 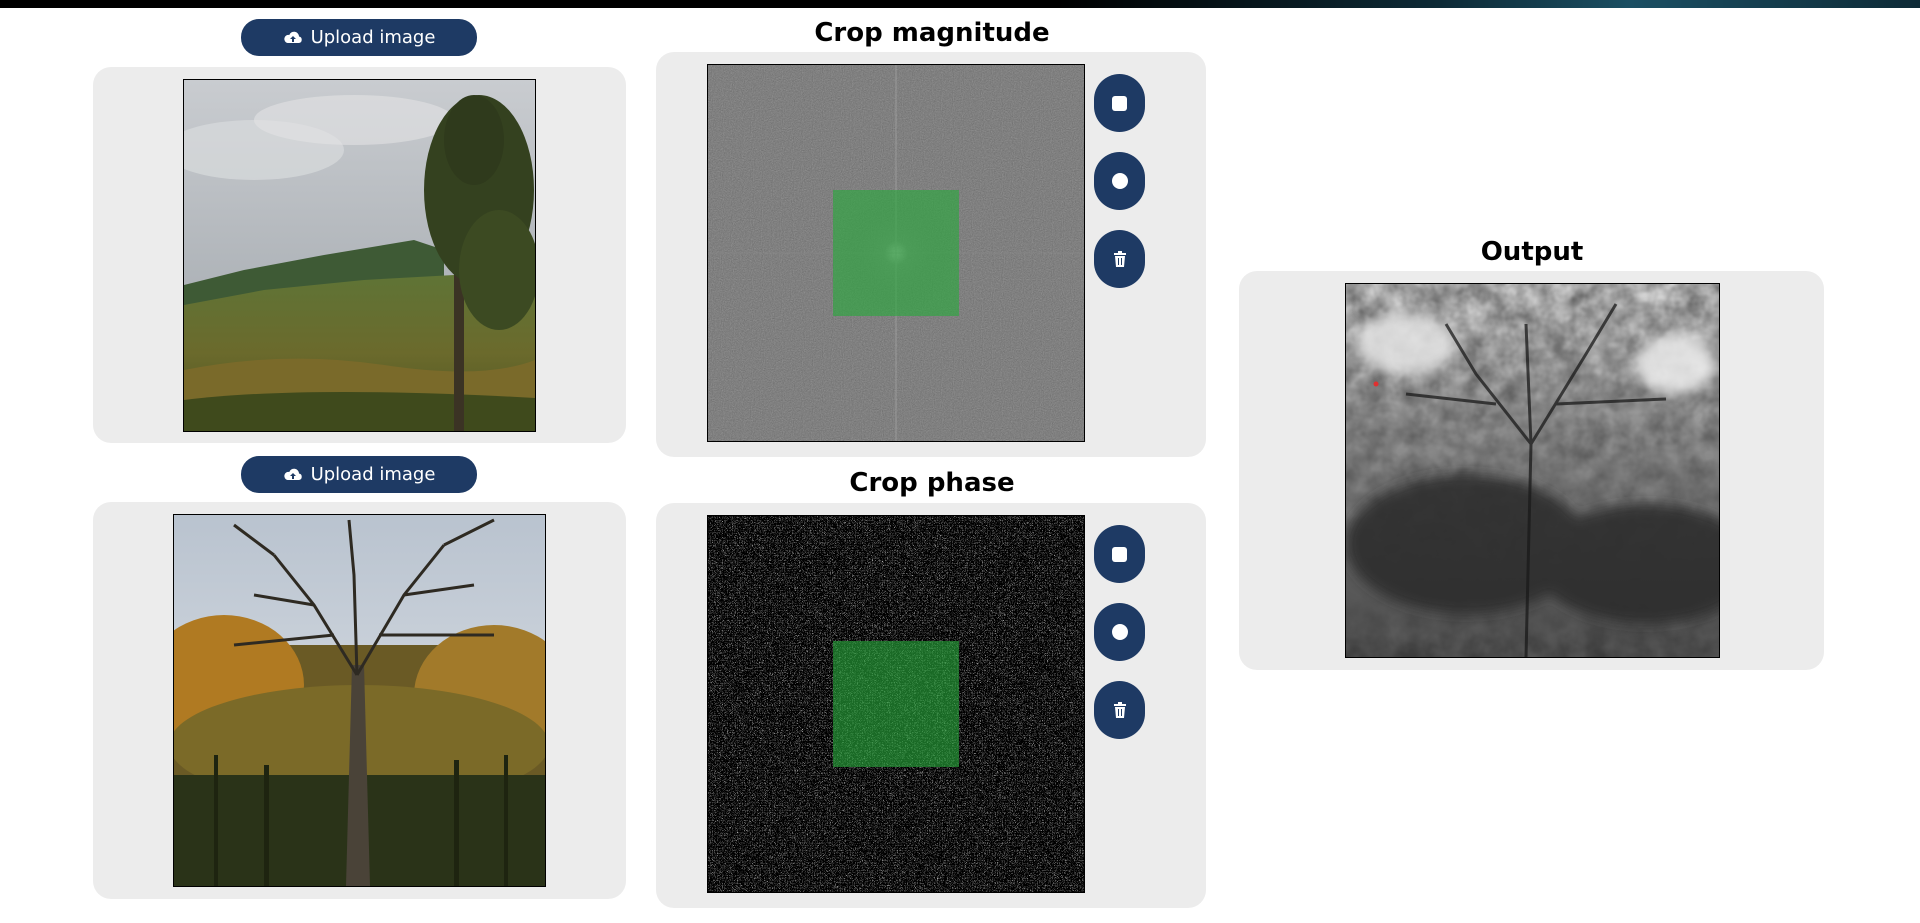 I want to click on square-select-button-magnitude, so click(x=1119, y=103).